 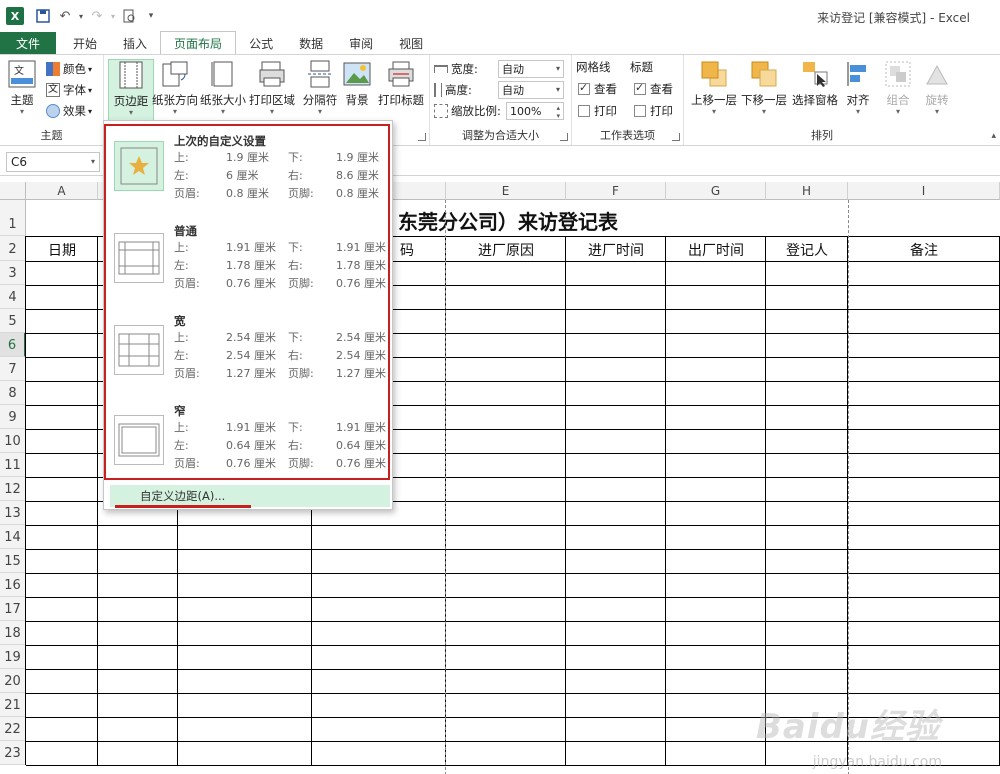 I want to click on row-header-8: 8, so click(x=13, y=393).